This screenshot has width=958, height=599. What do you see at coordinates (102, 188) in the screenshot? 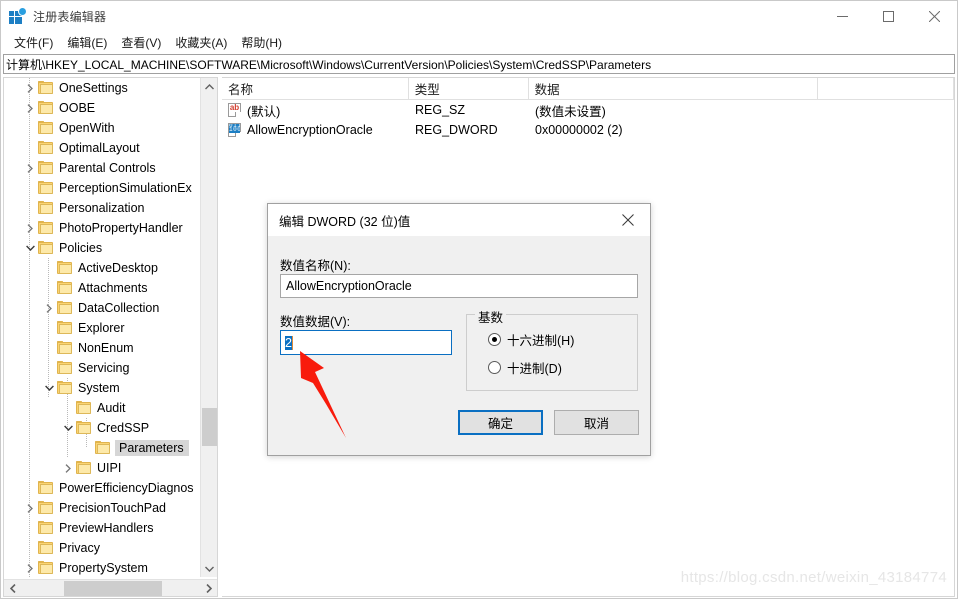
I see `tree-item: PerceptionSimulationEx` at bounding box center [102, 188].